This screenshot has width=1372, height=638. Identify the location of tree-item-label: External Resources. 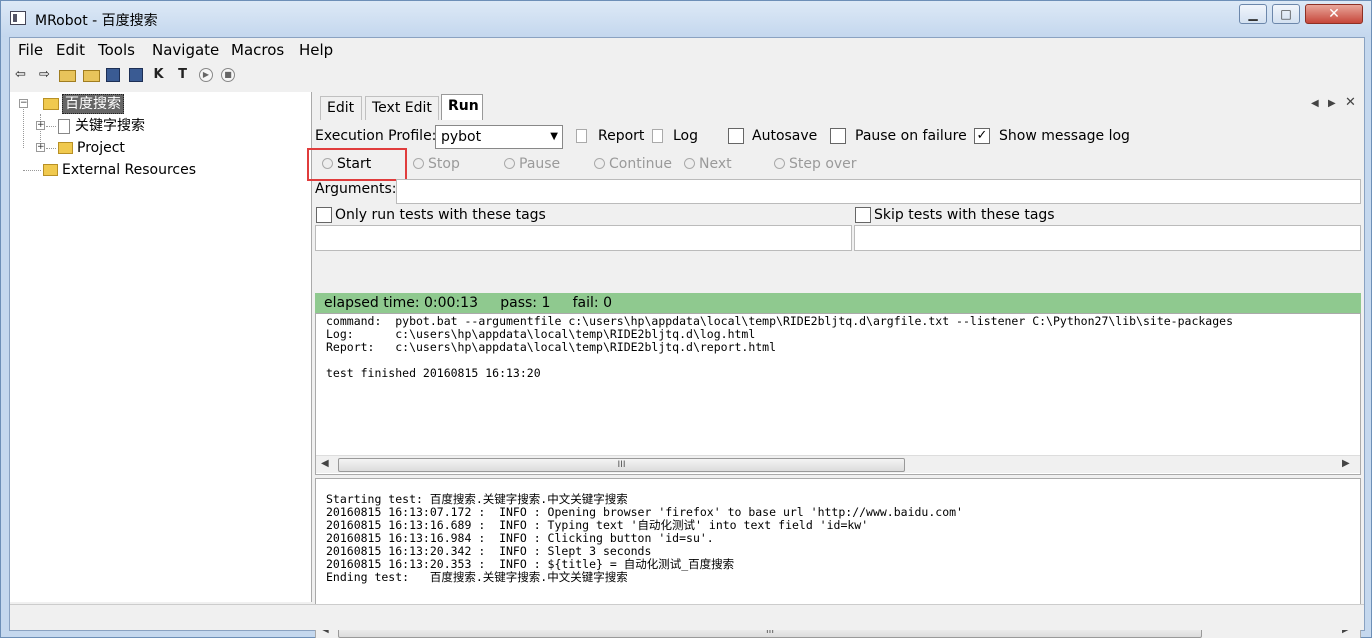
(129, 170).